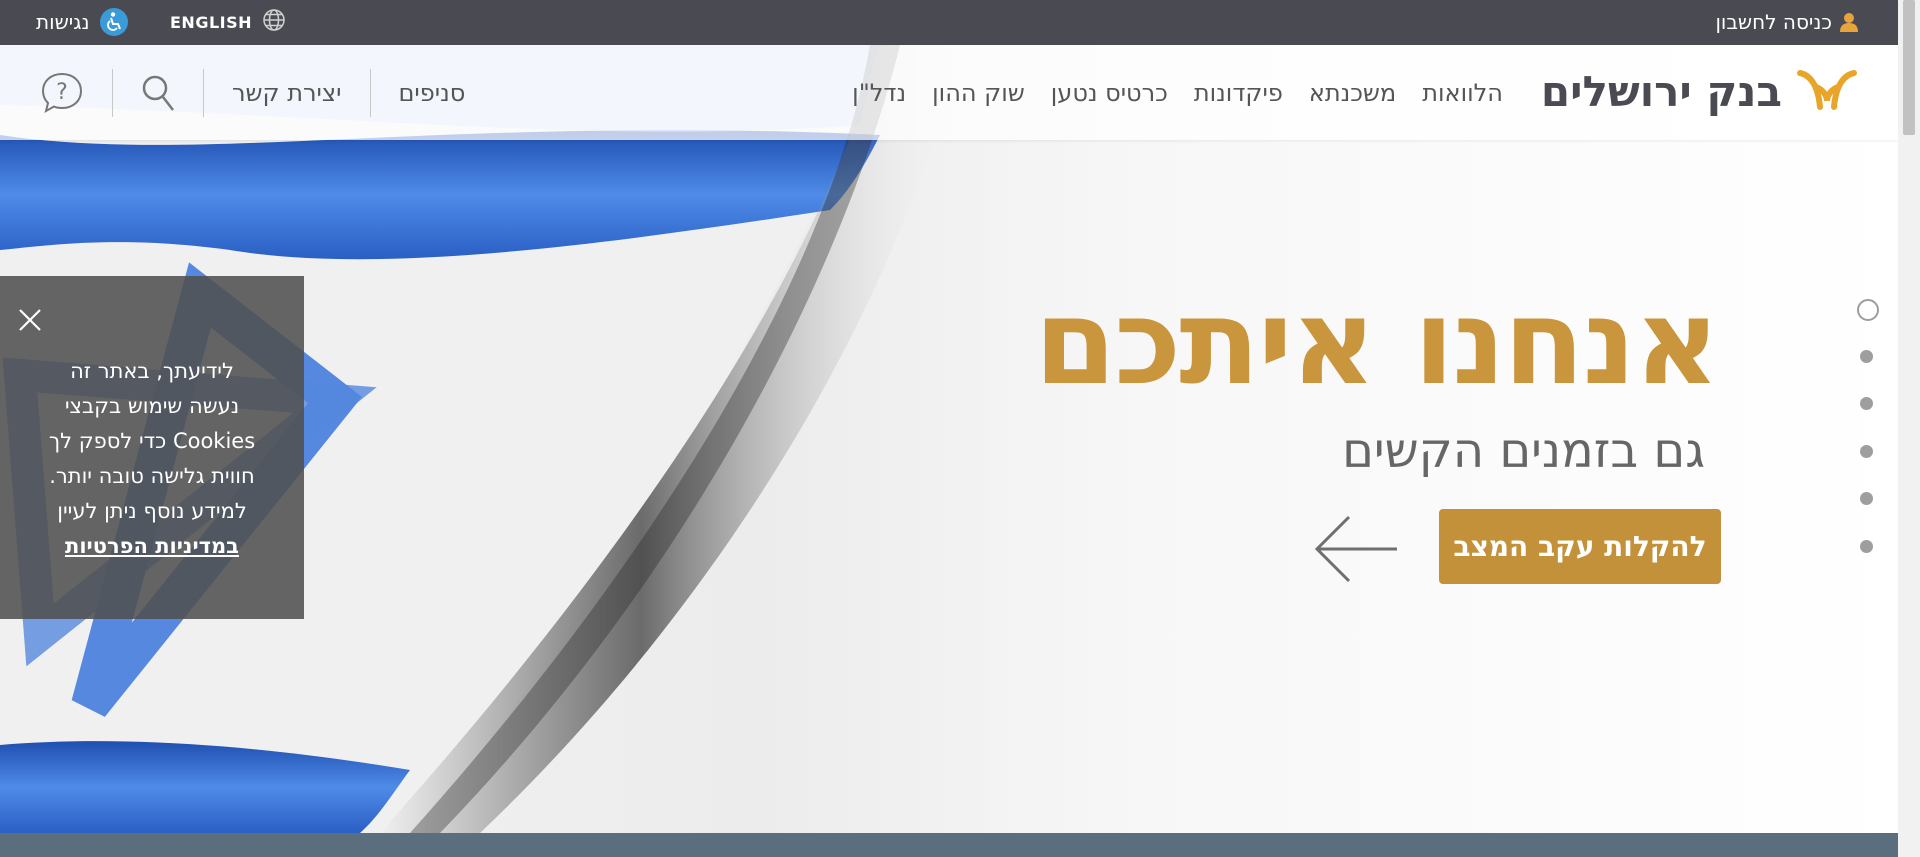 Image resolution: width=1920 pixels, height=857 pixels. Describe the element at coordinates (152, 371) in the screenshot. I see `cookie-line: לידיעתך, באתר זה` at that location.